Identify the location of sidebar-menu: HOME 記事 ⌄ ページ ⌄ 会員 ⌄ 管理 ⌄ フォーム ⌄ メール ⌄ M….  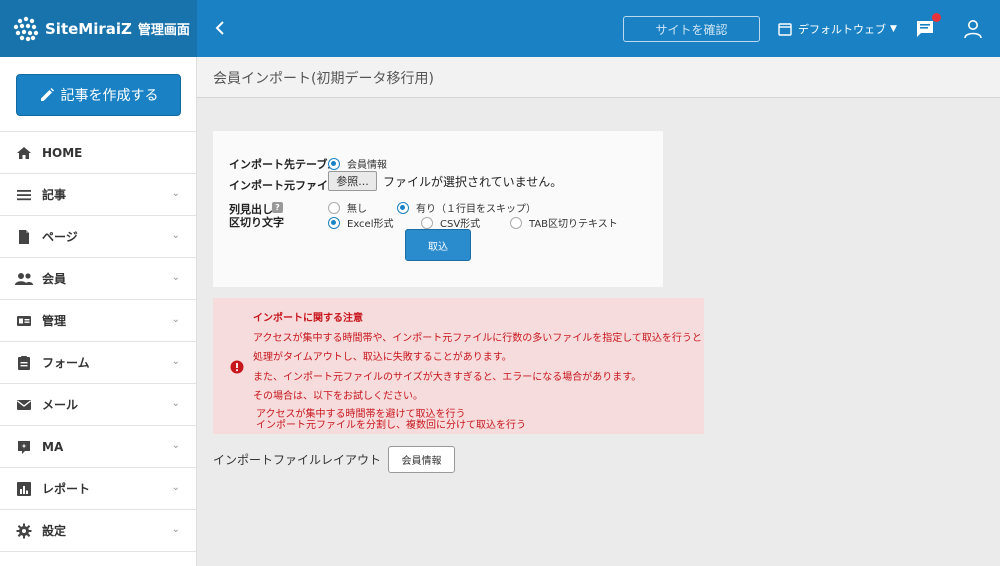
(98, 341).